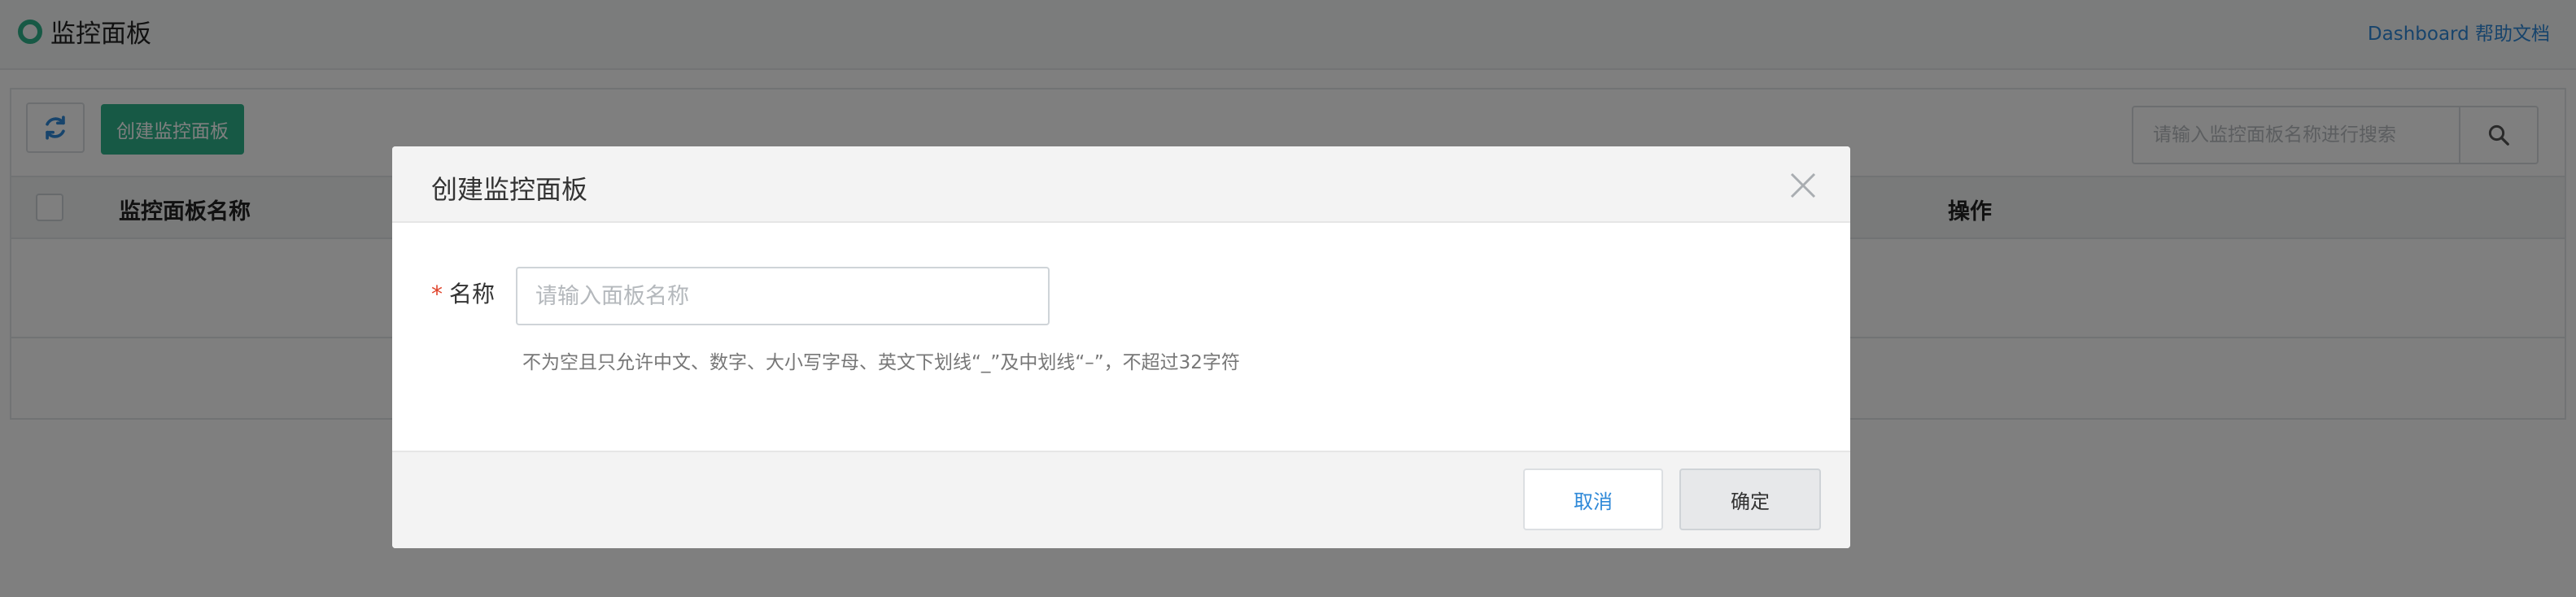  What do you see at coordinates (1121, 184) in the screenshot?
I see `dialog-header: 创建监控面板` at bounding box center [1121, 184].